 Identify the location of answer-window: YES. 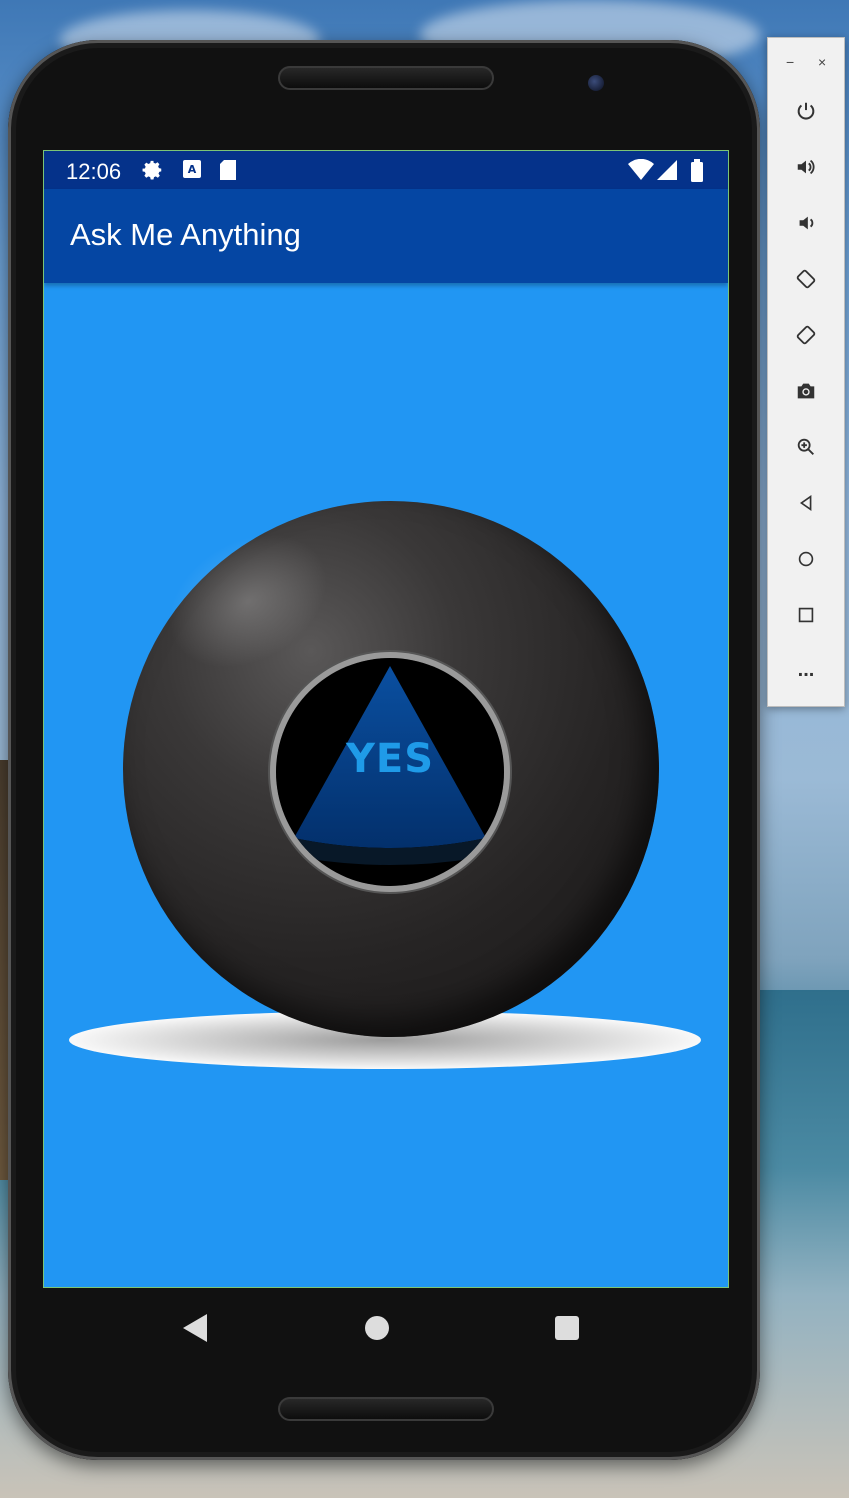
(390, 772).